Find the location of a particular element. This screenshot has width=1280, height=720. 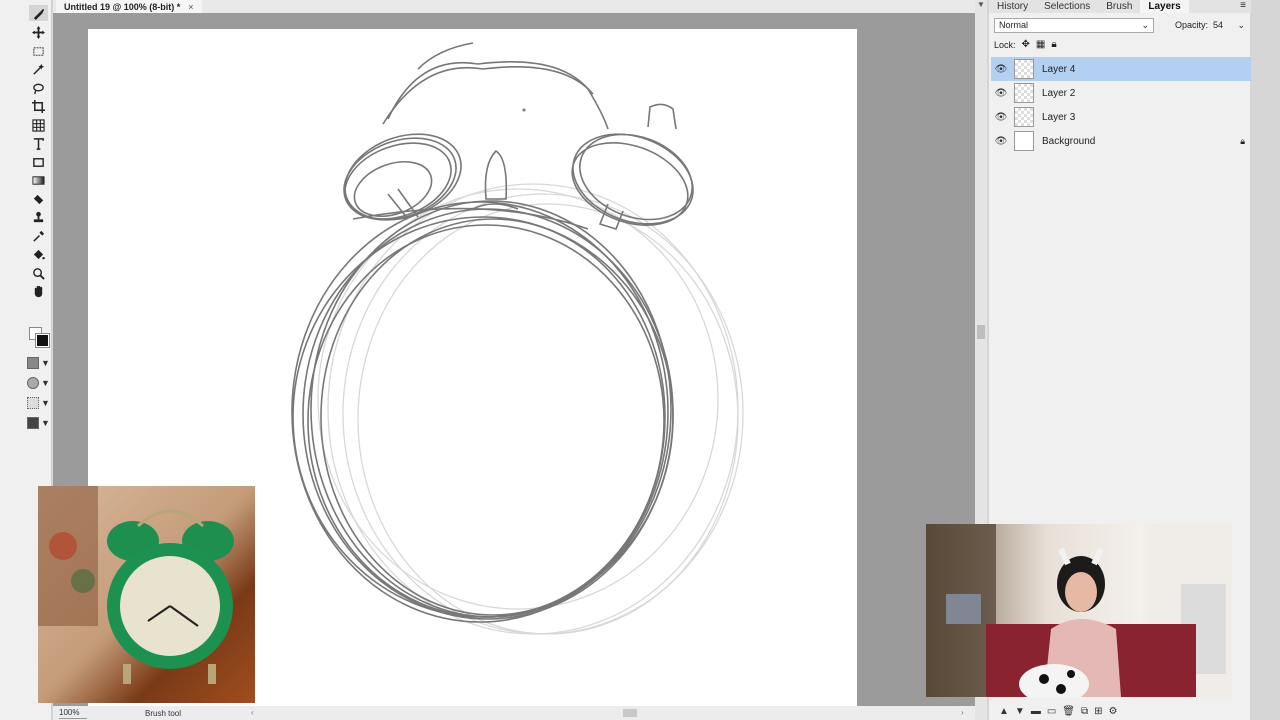

brush-tool-icon is located at coordinates (38, 13).